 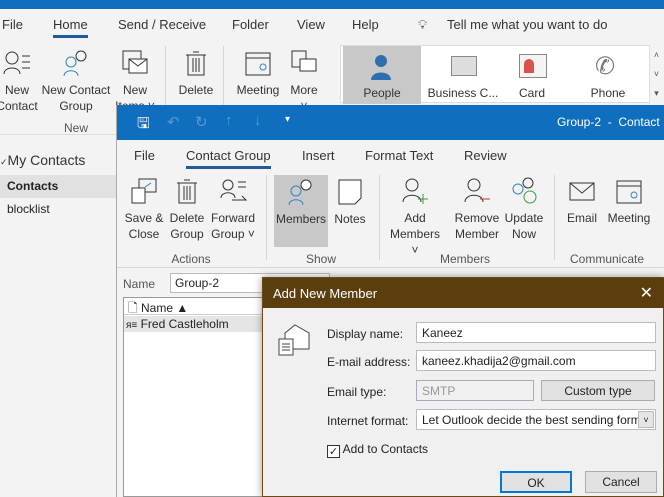 What do you see at coordinates (144, 191) in the screenshot?
I see `save-close-icon` at bounding box center [144, 191].